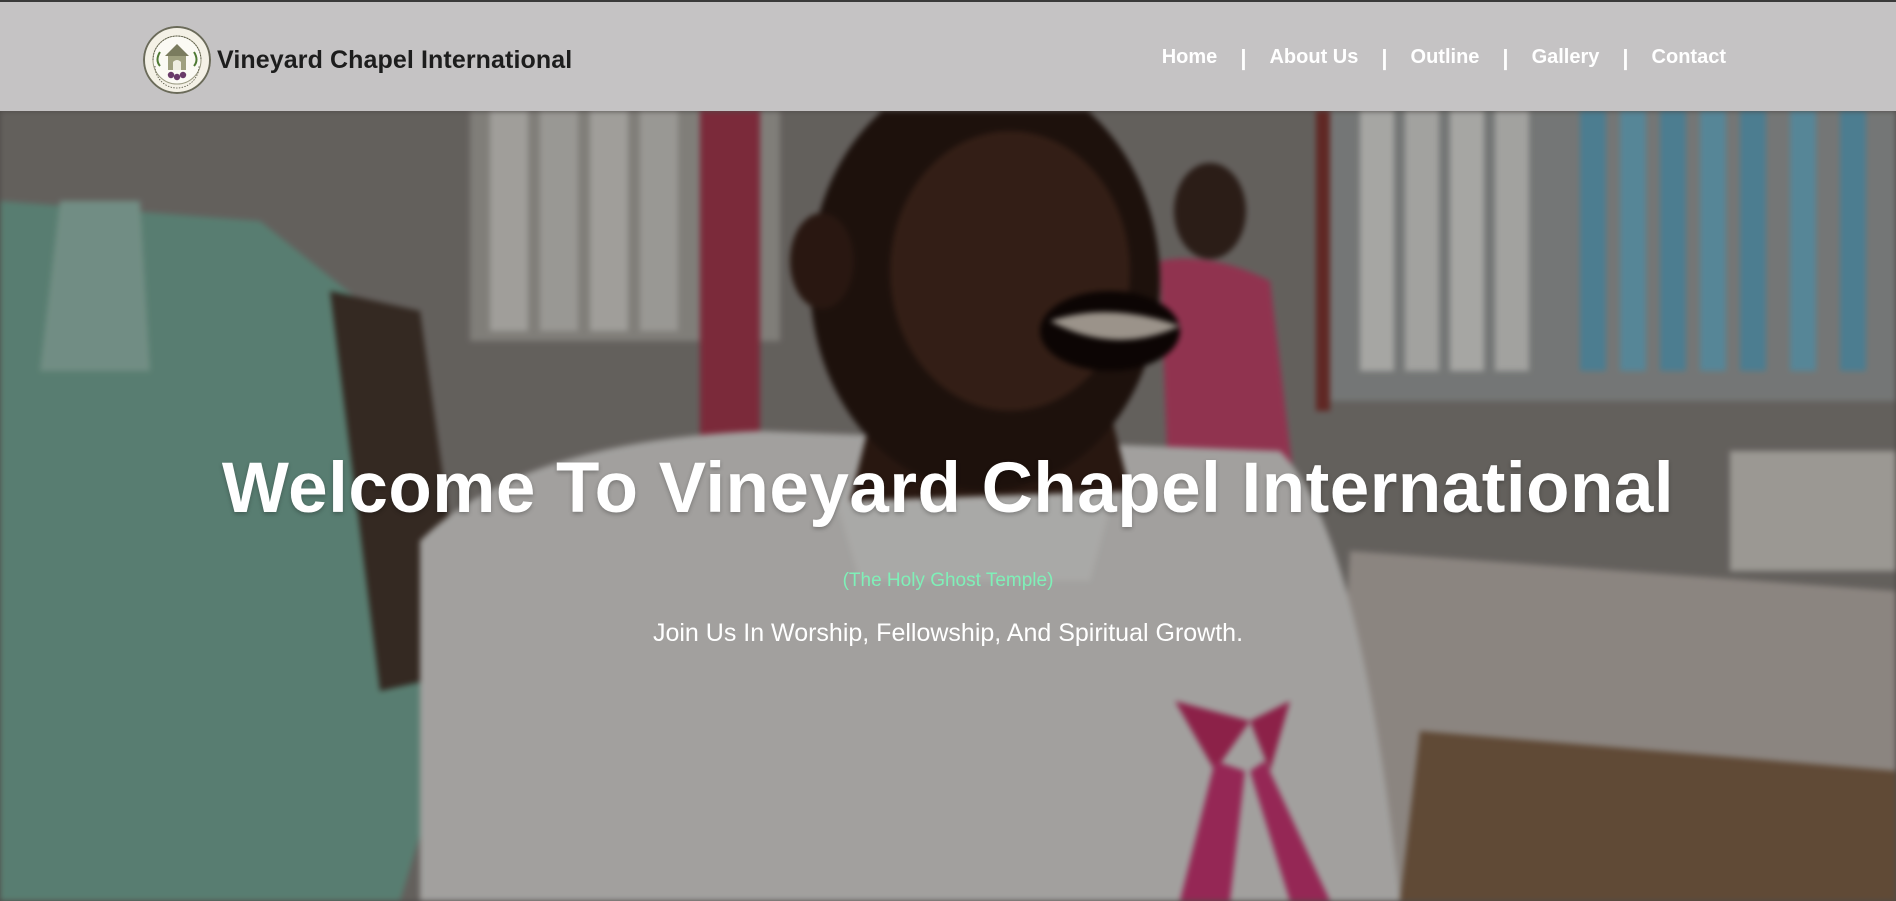  Describe the element at coordinates (948, 580) in the screenshot. I see `hero-subtitle: (The Holy Ghost Temple)` at that location.